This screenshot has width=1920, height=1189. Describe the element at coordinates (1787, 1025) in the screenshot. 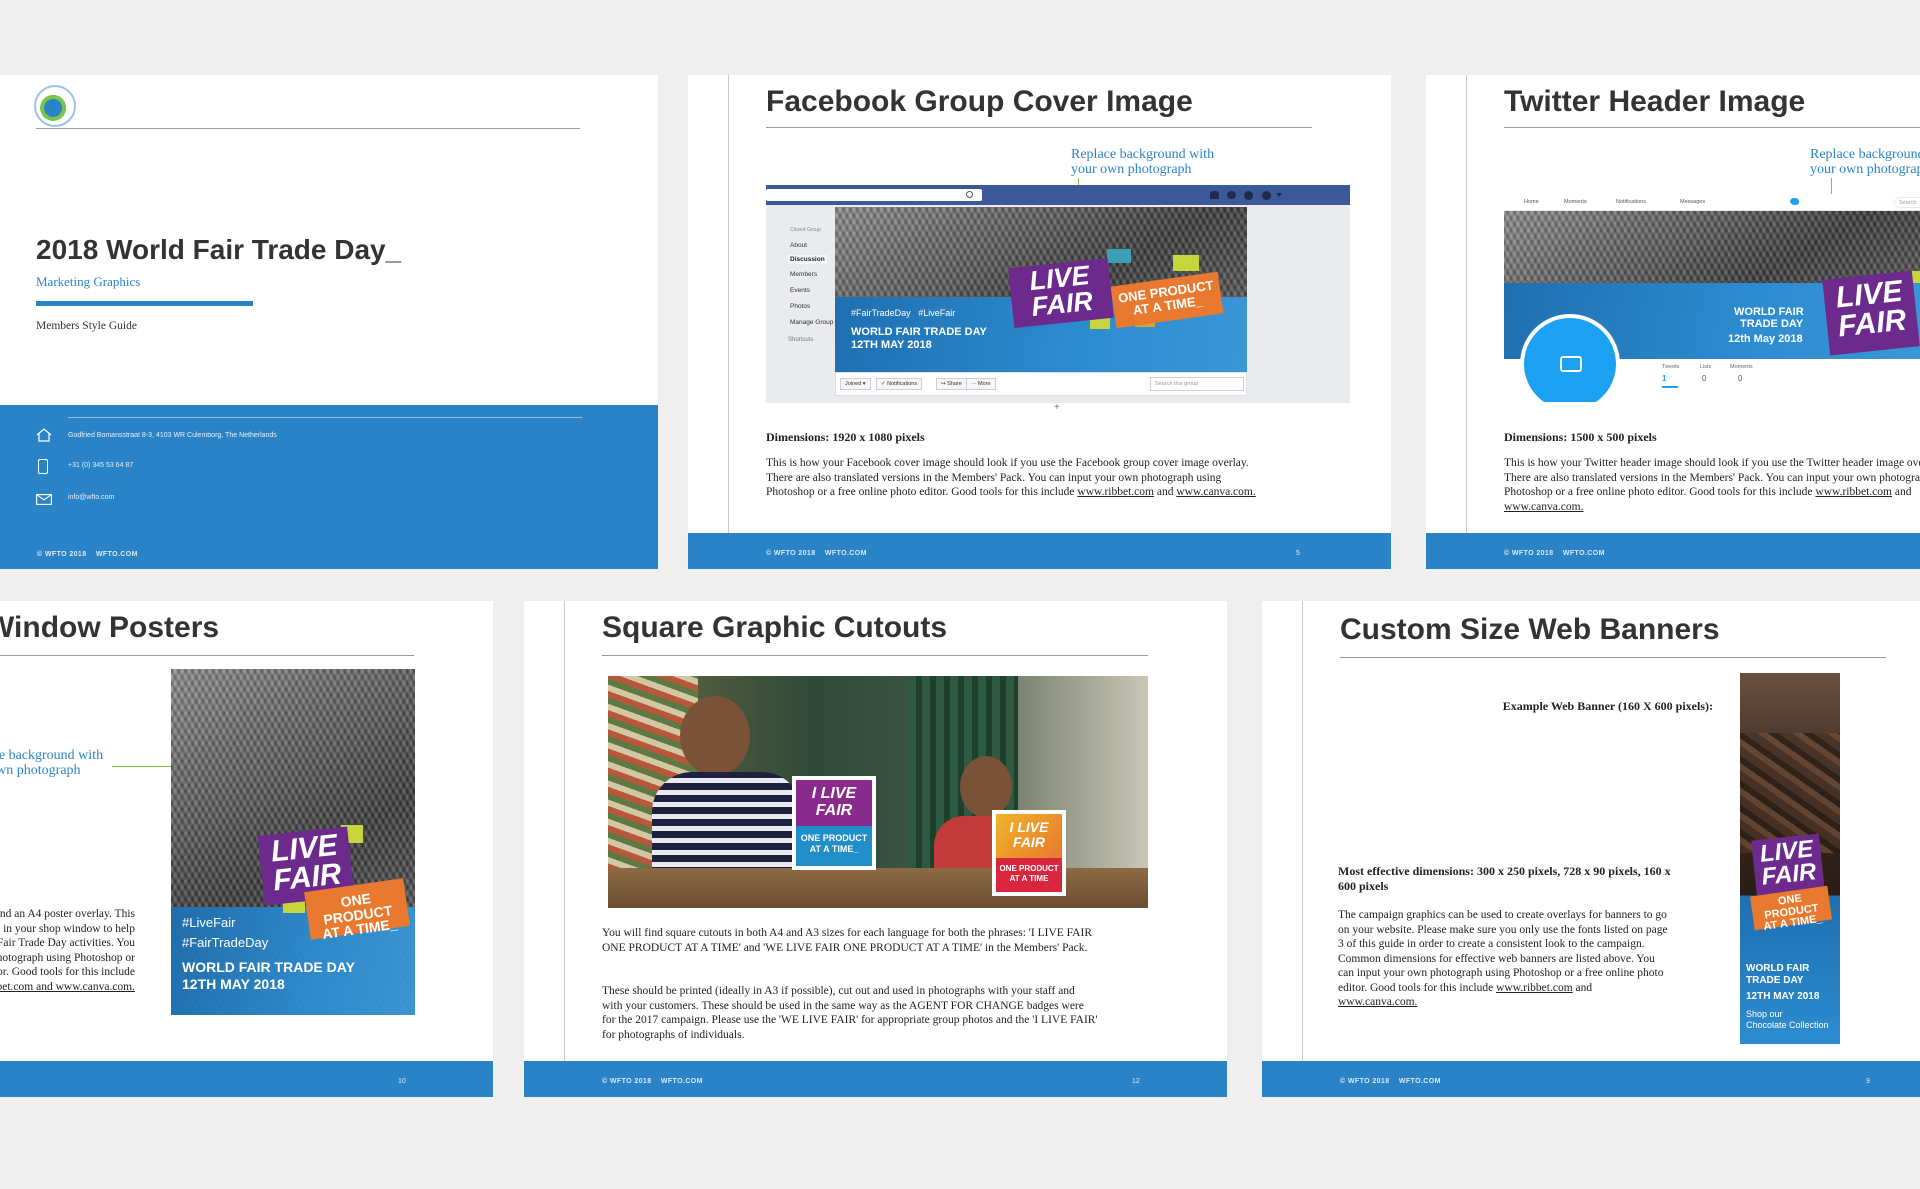

I see `banner-shop-line2: Chocolate Collection` at that location.